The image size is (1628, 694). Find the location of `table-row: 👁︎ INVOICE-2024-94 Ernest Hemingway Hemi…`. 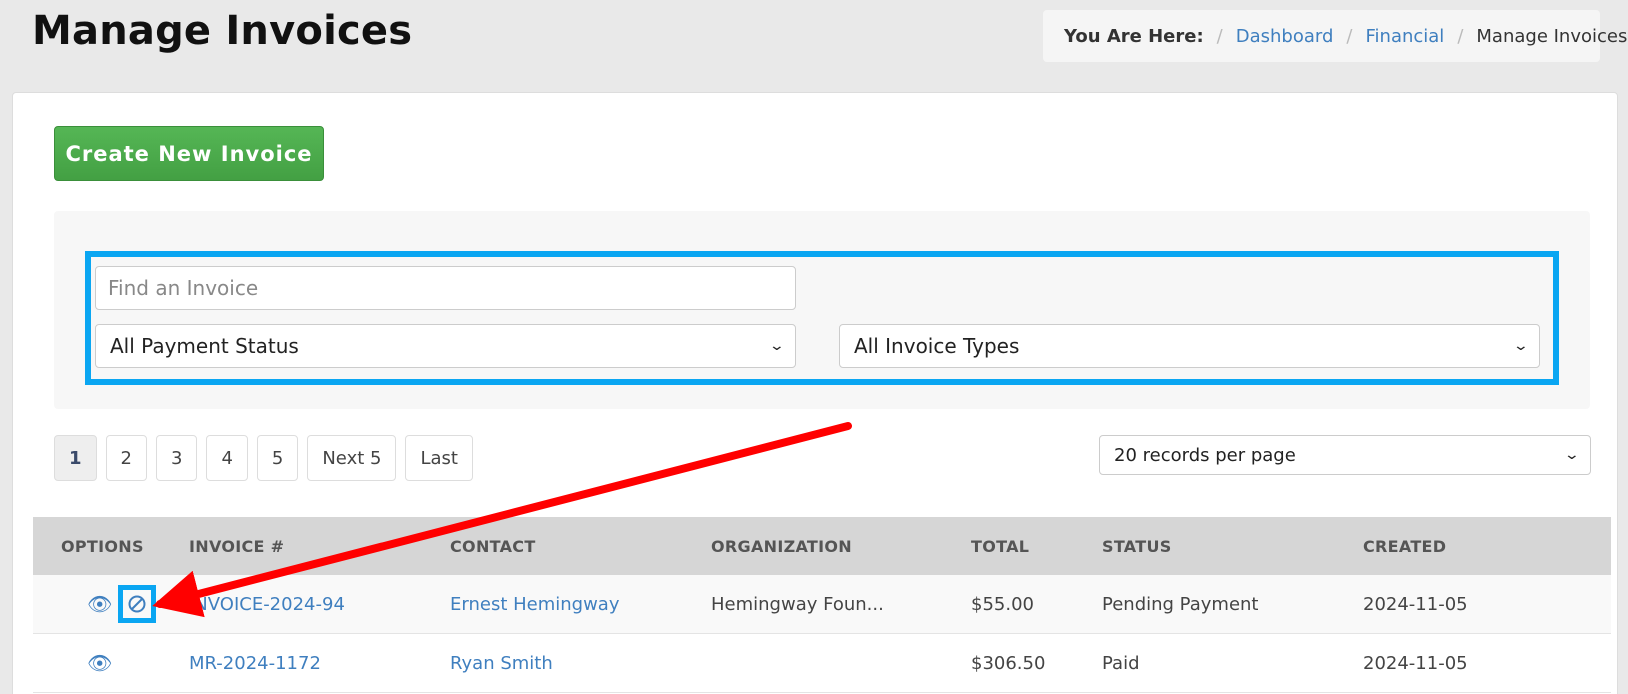

table-row: 👁︎ INVOICE-2024-94 Ernest Hemingway Hemi… is located at coordinates (822, 604).